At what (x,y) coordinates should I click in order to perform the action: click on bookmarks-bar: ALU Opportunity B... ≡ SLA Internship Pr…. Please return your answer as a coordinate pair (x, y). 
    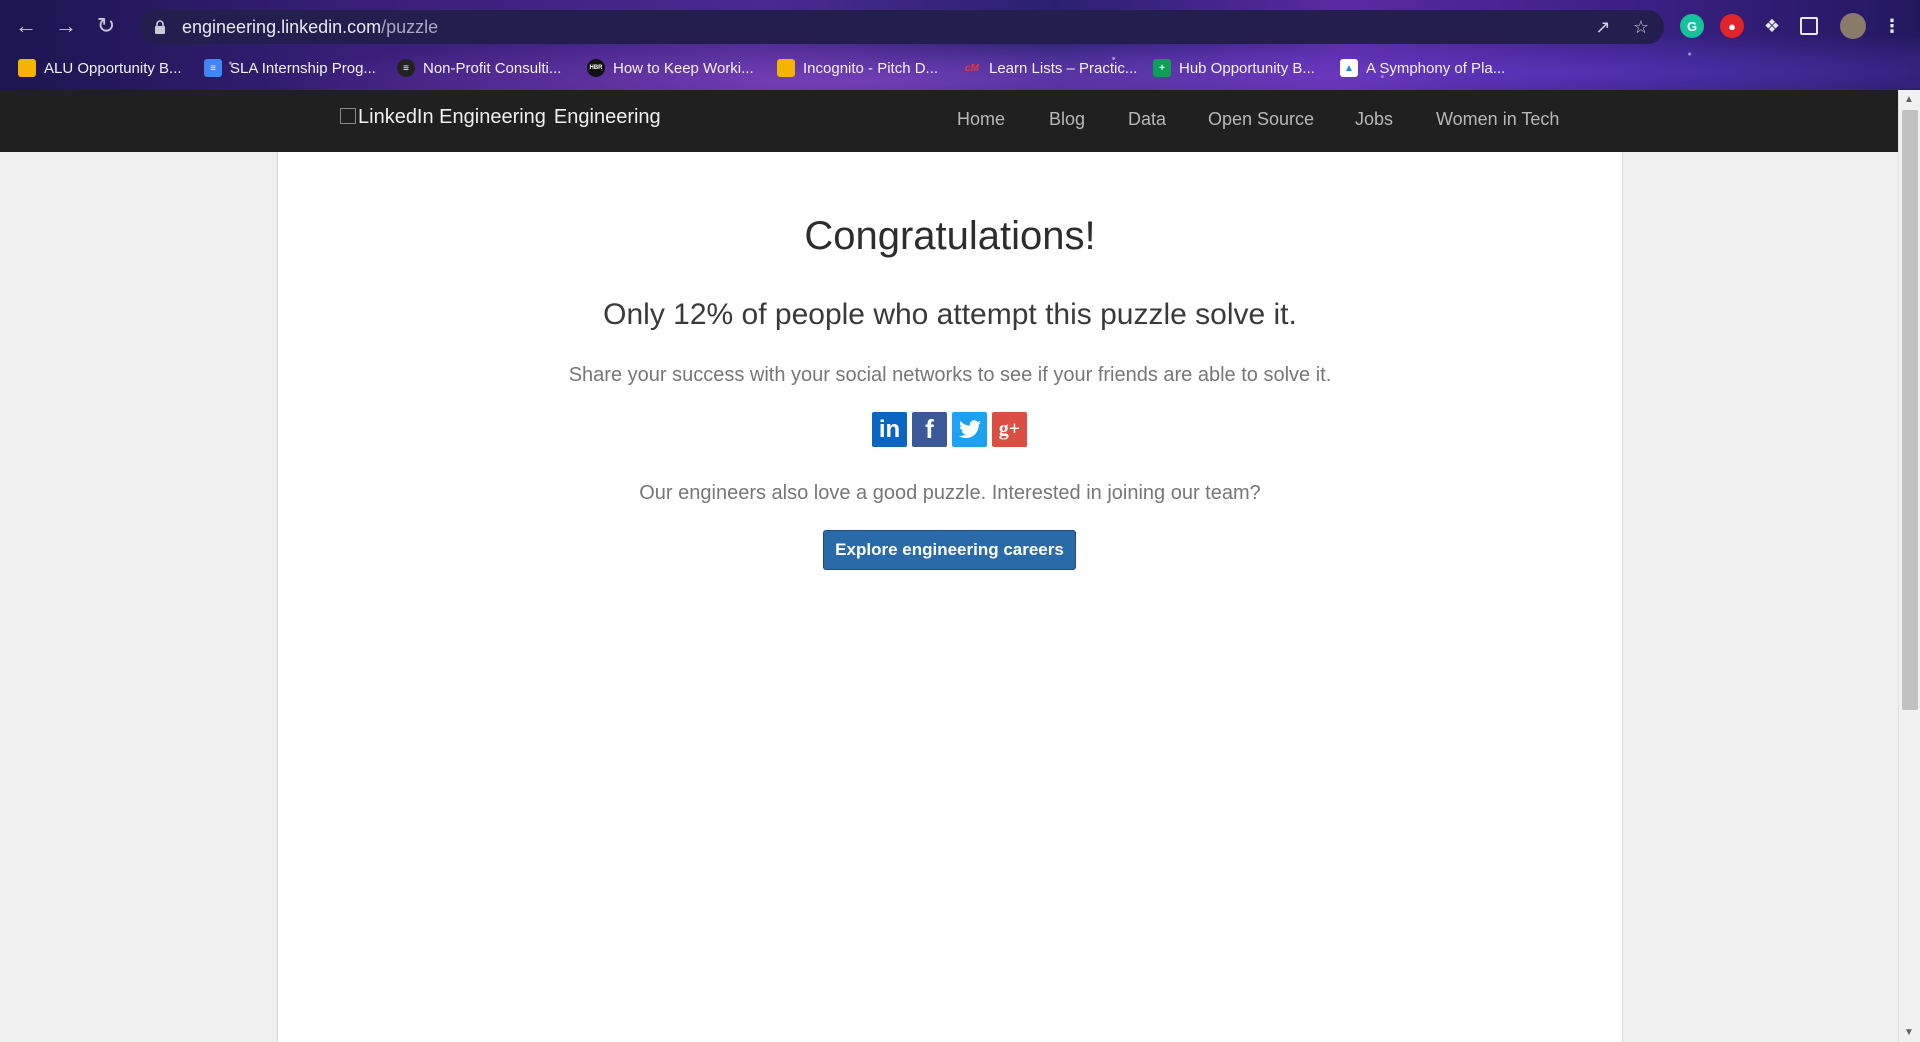
    Looking at the image, I should click on (960, 67).